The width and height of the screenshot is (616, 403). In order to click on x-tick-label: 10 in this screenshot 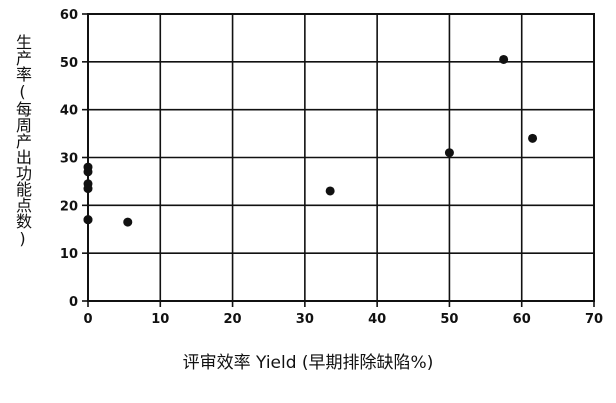, I will do `click(160, 319)`.